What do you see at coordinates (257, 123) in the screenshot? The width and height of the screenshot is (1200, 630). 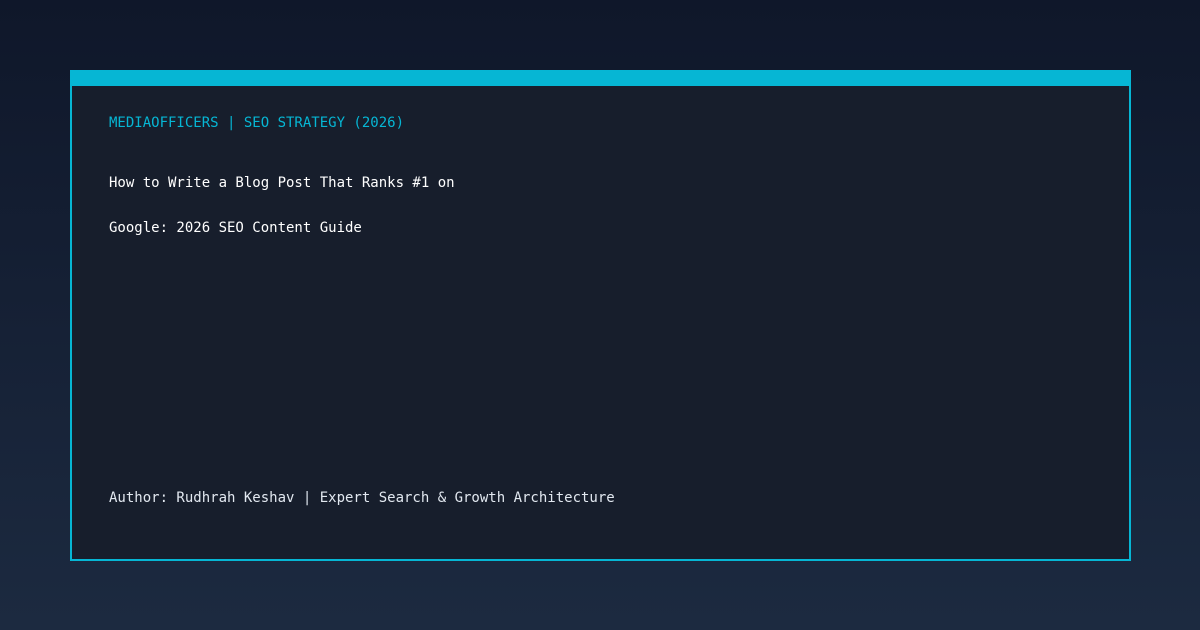 I see `category-kicker: MEDIAOFFICERS | SEO STRATEGY (2026)` at bounding box center [257, 123].